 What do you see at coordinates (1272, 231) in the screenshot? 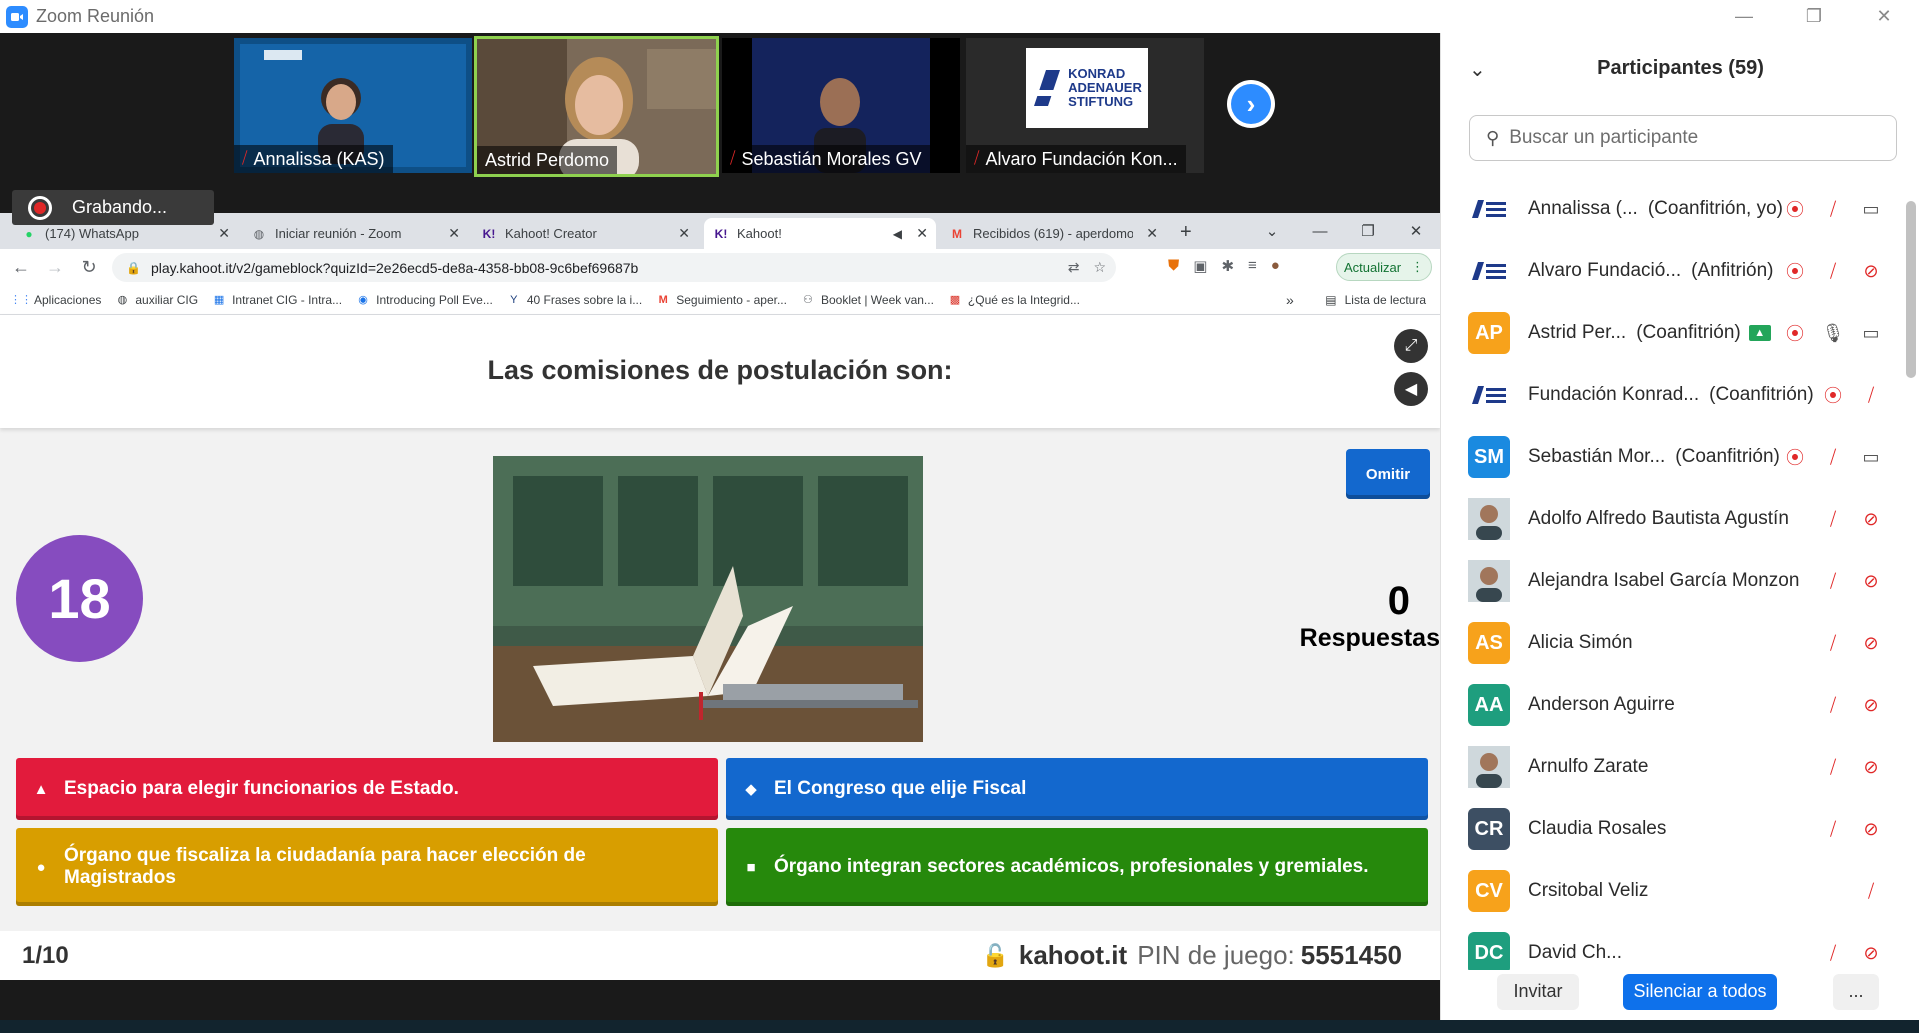
I see `tab-search-icon: ⌄` at bounding box center [1272, 231].